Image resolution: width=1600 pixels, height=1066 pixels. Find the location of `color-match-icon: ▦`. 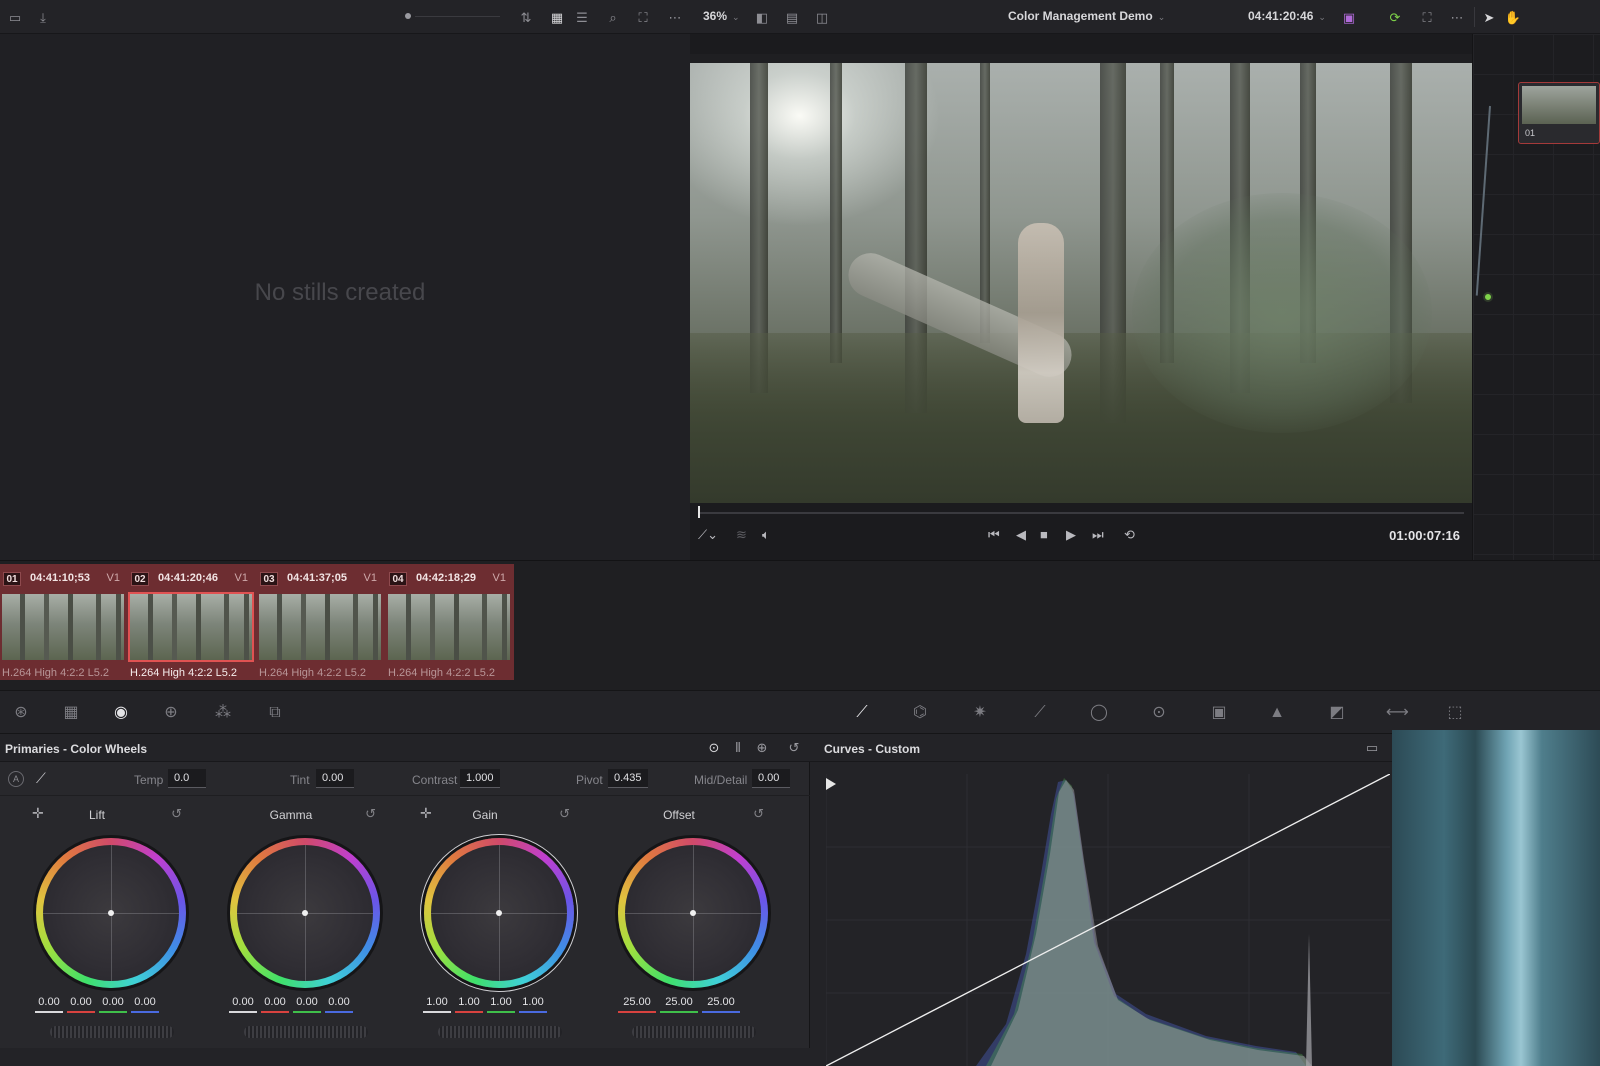

color-match-icon: ▦ is located at coordinates (71, 713).